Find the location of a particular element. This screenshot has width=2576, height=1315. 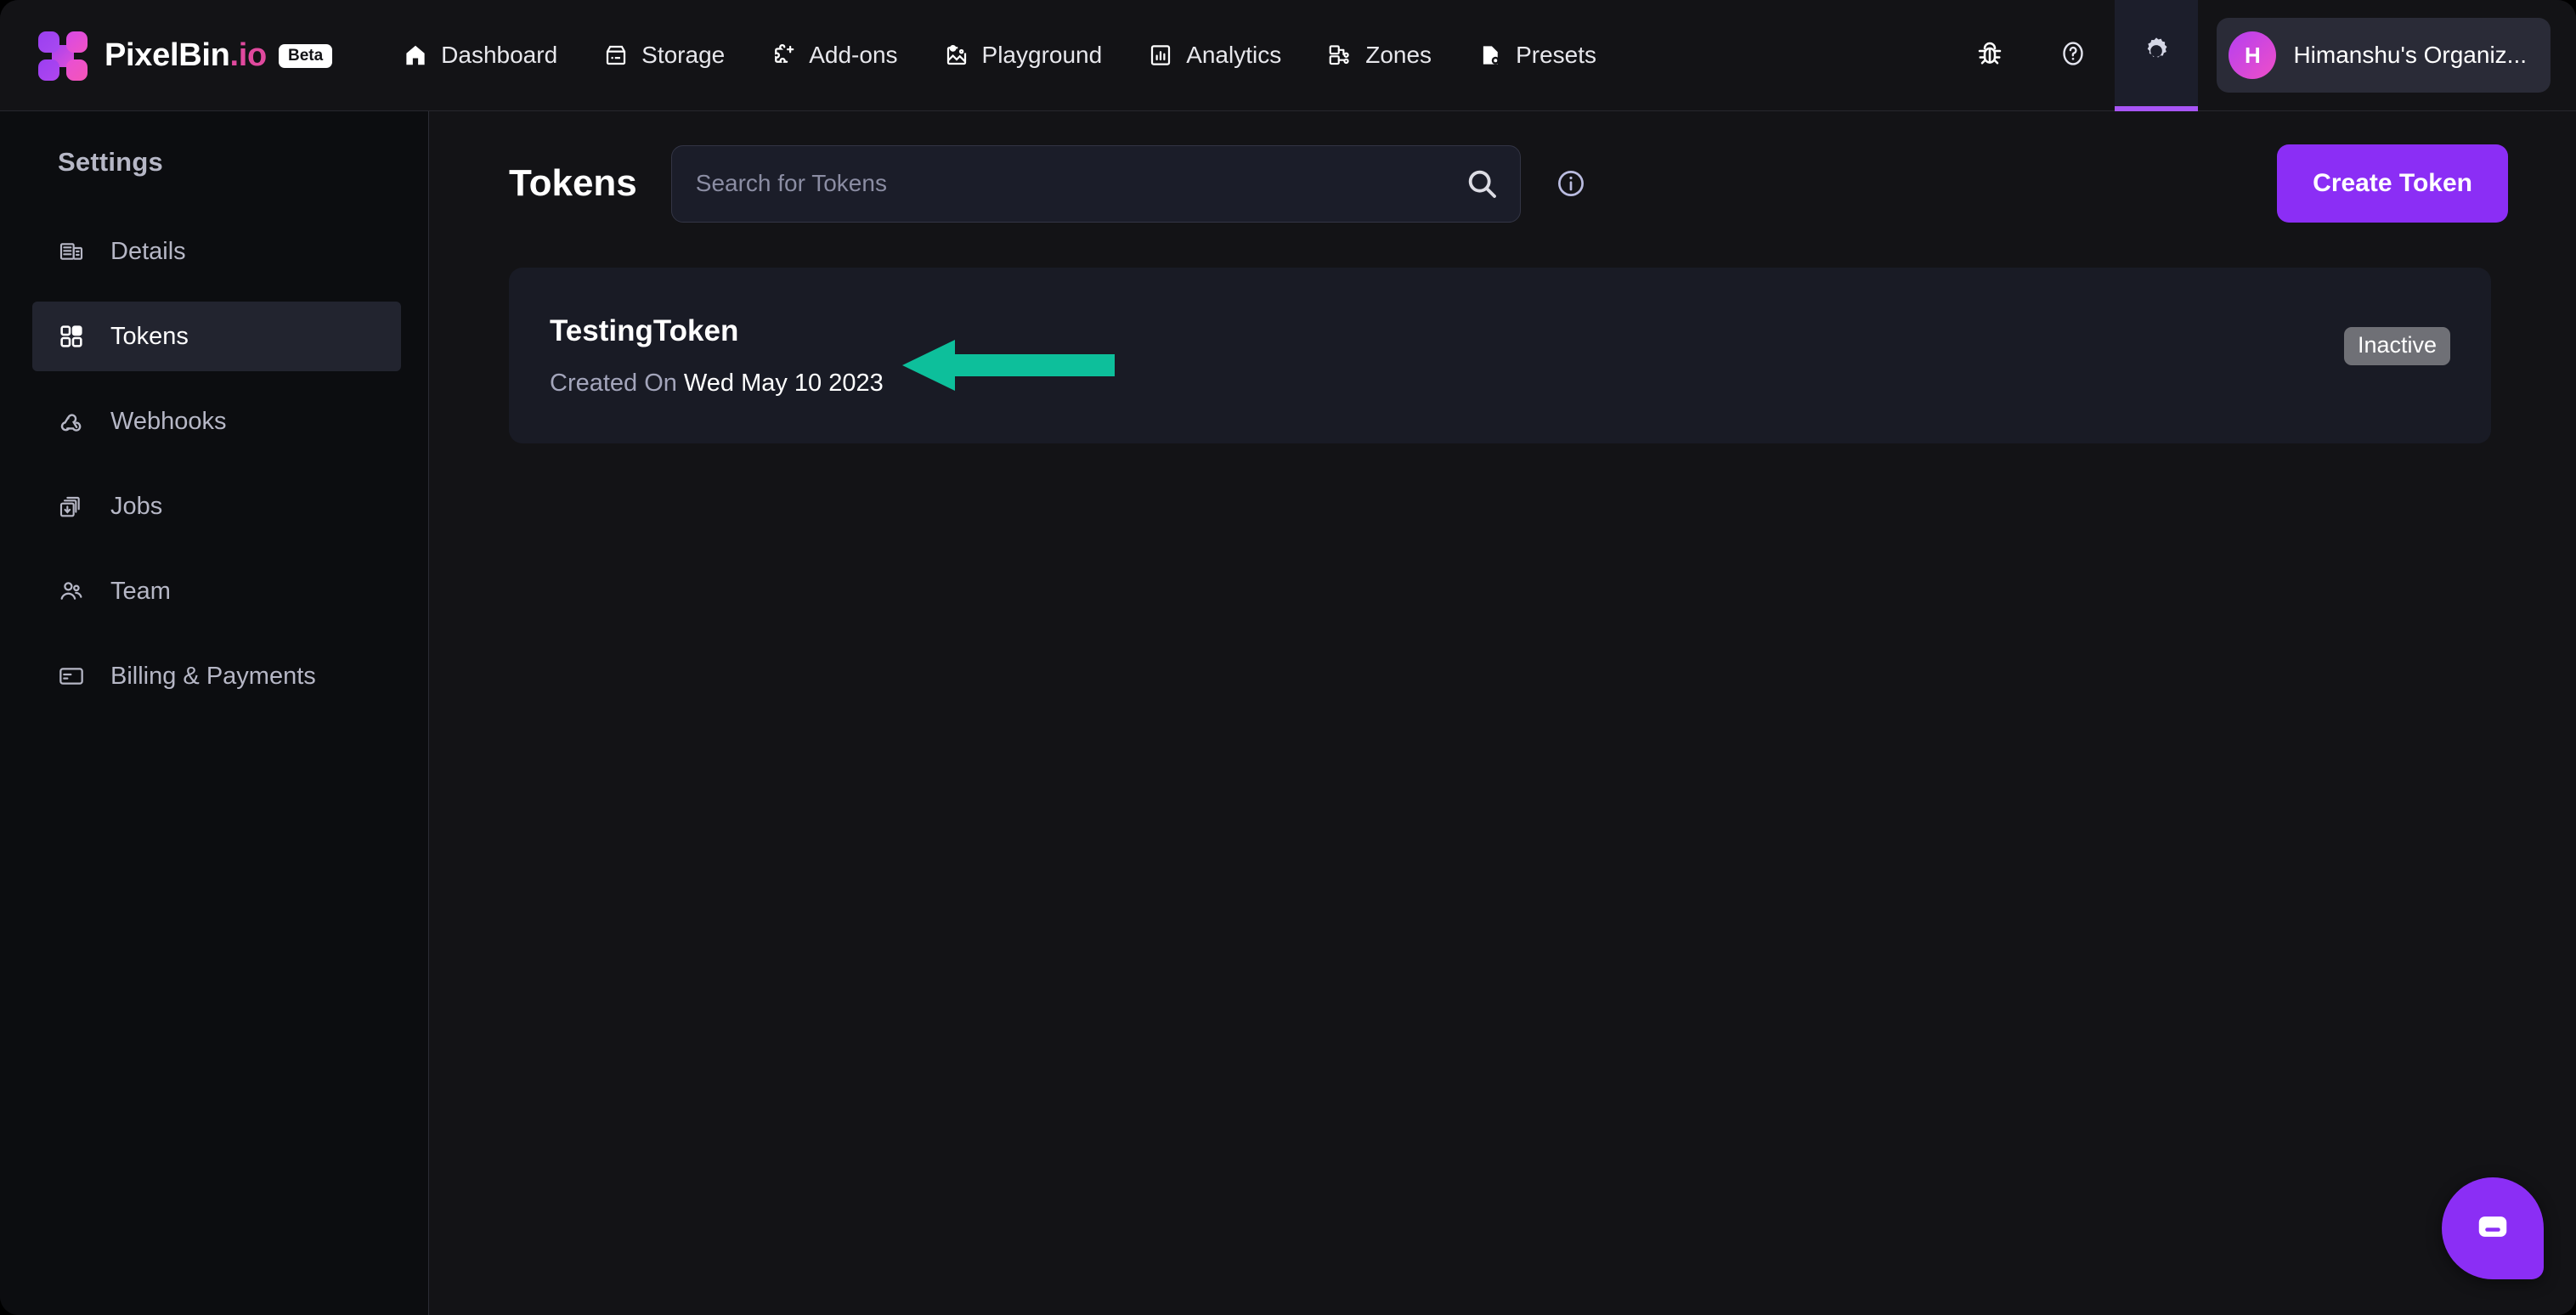

people-icon is located at coordinates (71, 591).